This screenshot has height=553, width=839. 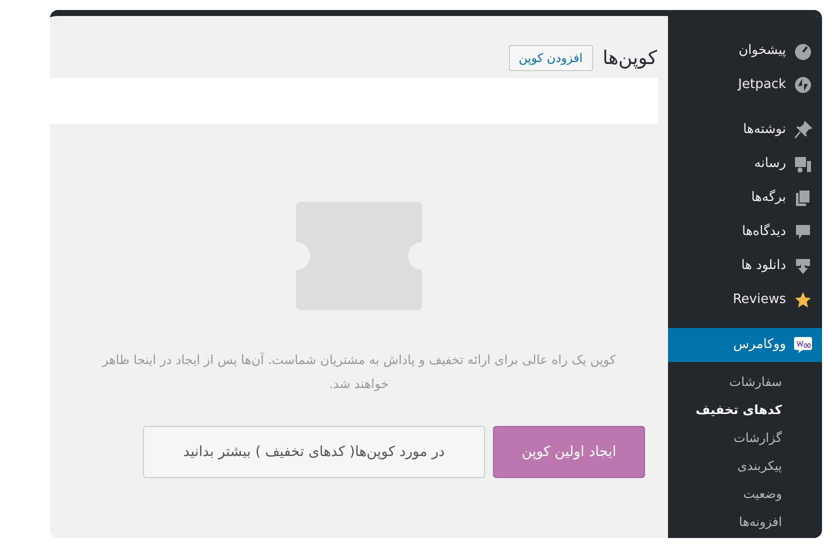 What do you see at coordinates (358, 372) in the screenshot?
I see `empty-state-message: کوپن یک راه عالی برای ارائه تخفیف و پاداش به مشتریان شماست. آن‌ها پس از ایجاد در اینجا ظاهر خواهند شد.` at bounding box center [358, 372].